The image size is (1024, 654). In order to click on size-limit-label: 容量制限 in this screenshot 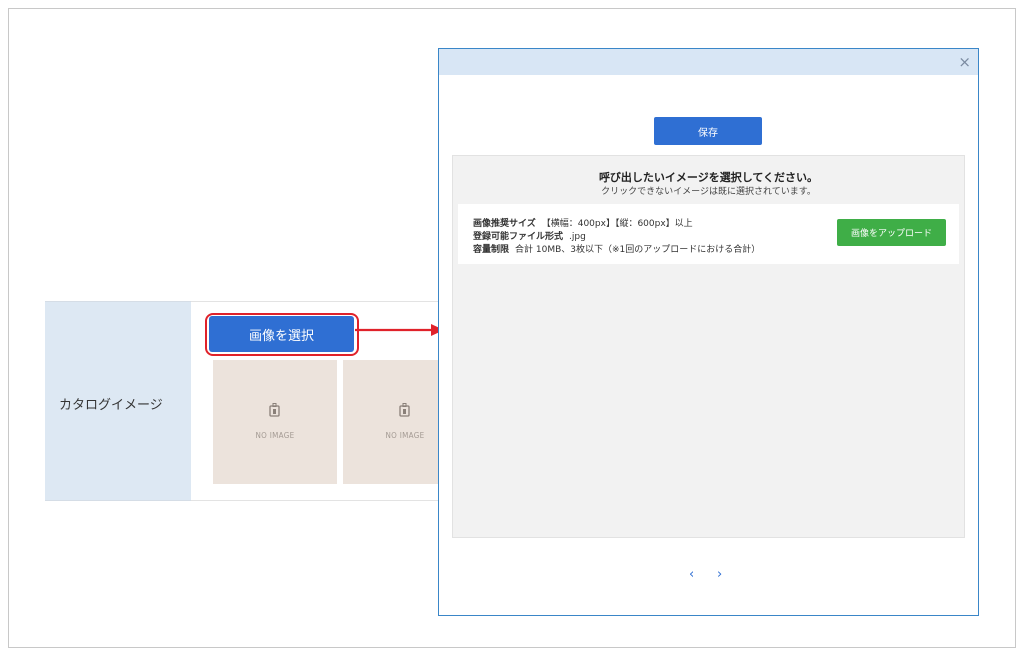, I will do `click(491, 250)`.